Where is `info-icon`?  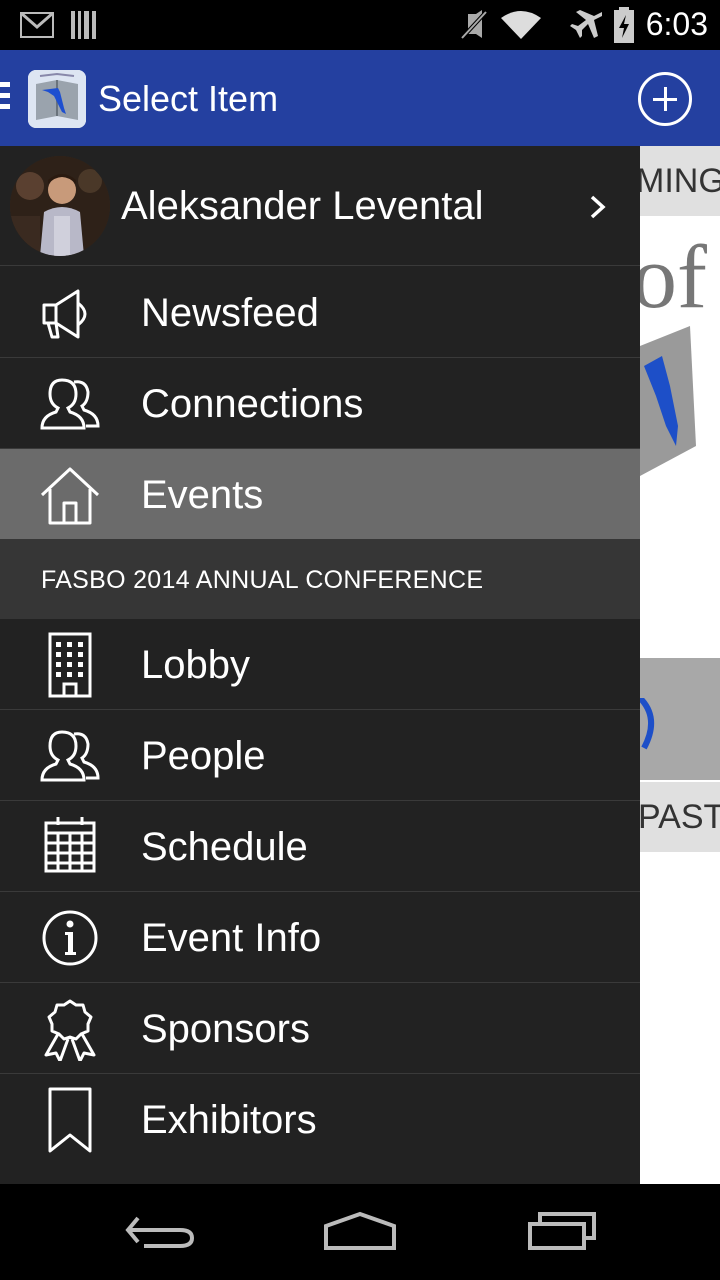 info-icon is located at coordinates (70, 938).